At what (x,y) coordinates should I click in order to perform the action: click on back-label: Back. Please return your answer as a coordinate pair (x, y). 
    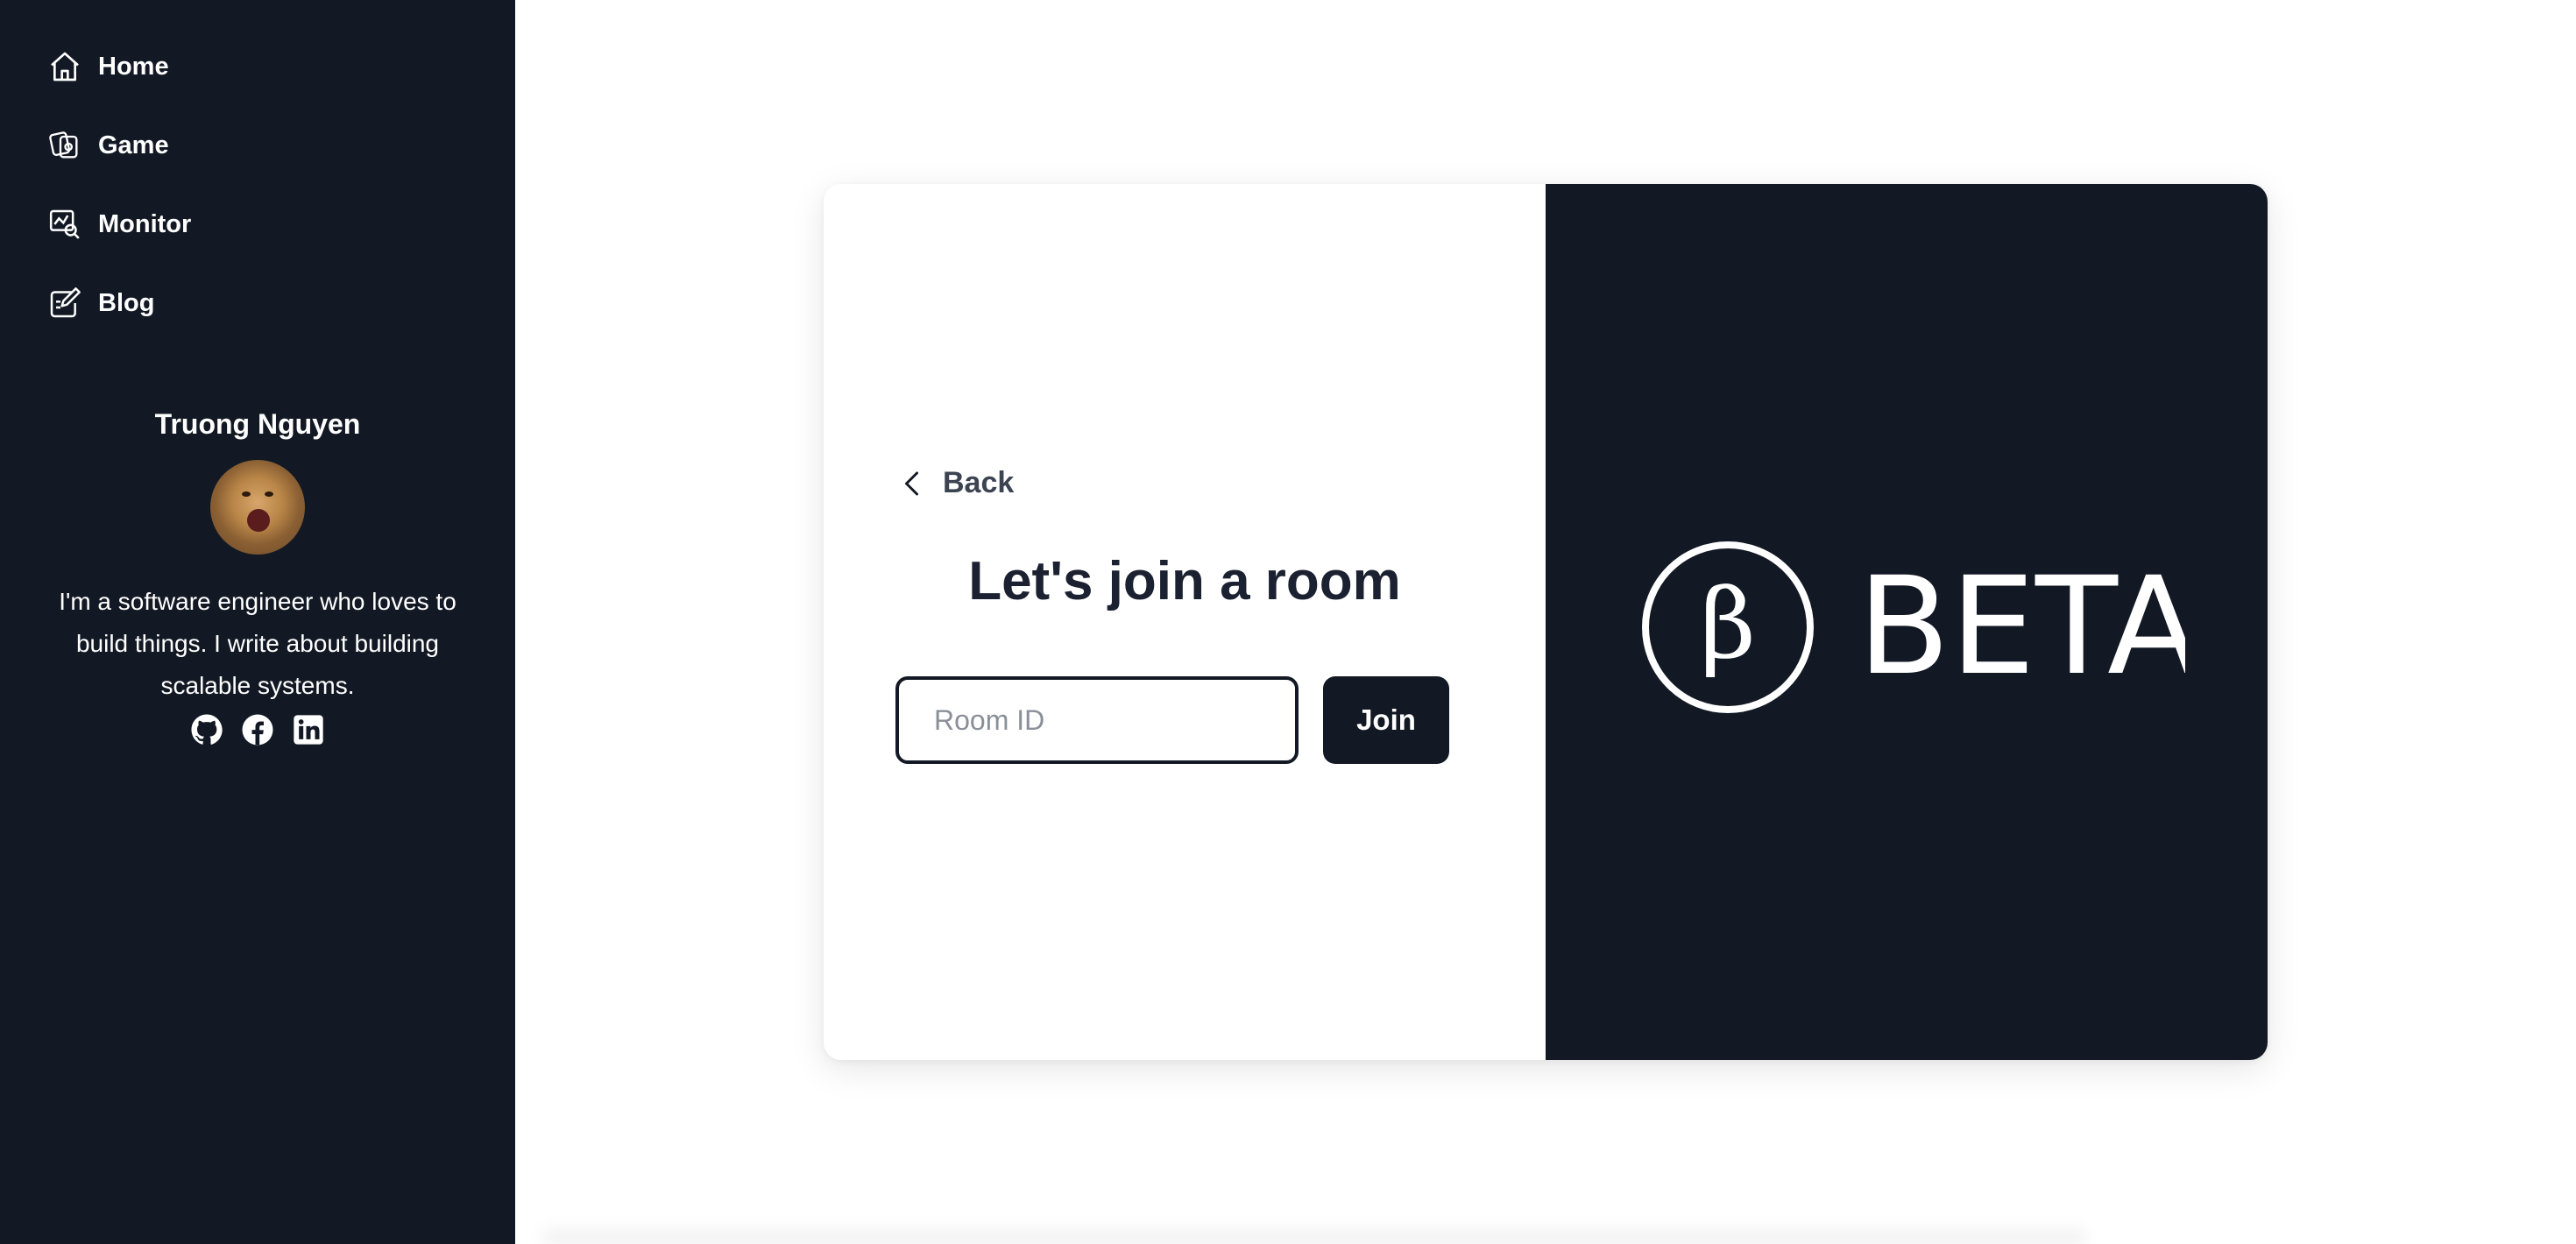
    Looking at the image, I should click on (979, 482).